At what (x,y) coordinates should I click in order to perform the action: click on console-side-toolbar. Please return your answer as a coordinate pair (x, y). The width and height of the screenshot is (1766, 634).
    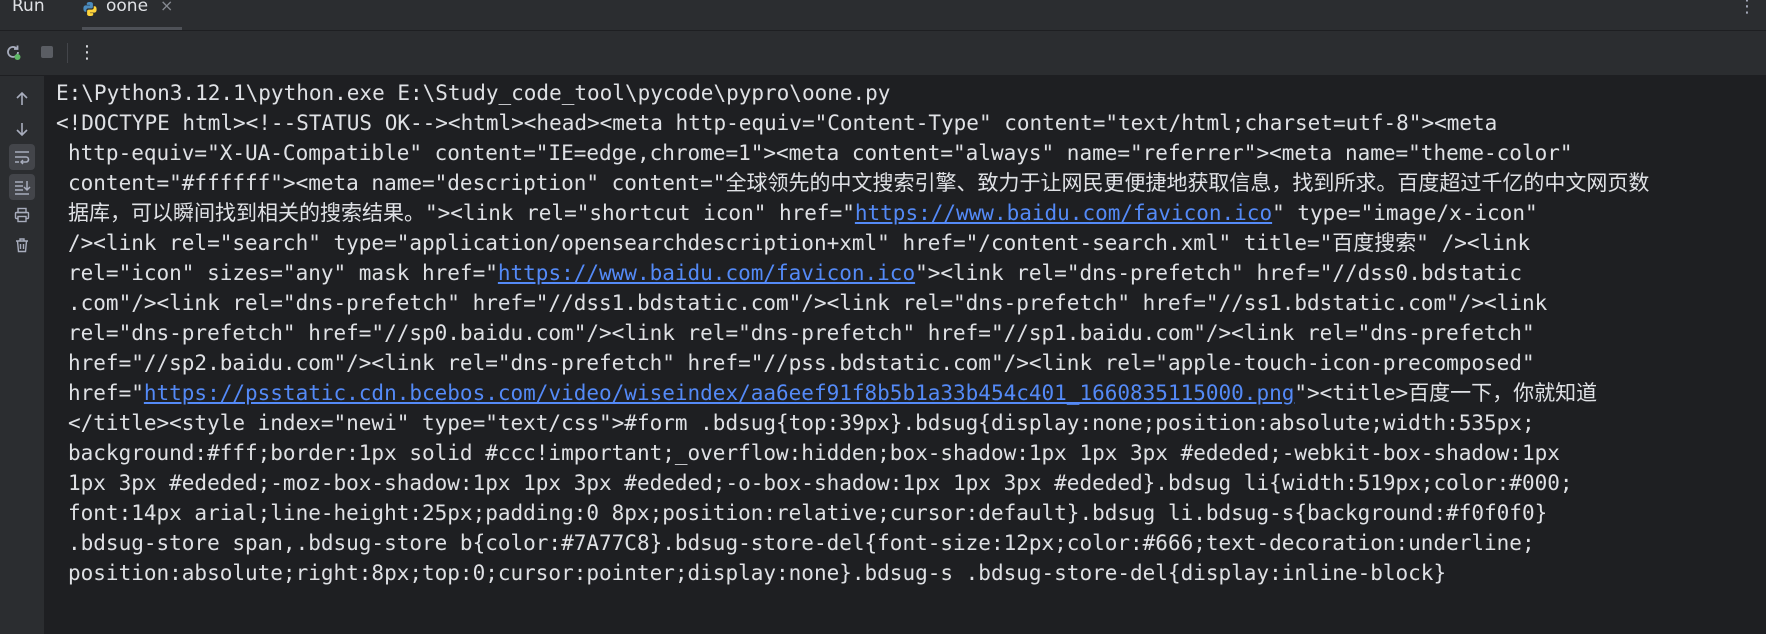
    Looking at the image, I should click on (22, 355).